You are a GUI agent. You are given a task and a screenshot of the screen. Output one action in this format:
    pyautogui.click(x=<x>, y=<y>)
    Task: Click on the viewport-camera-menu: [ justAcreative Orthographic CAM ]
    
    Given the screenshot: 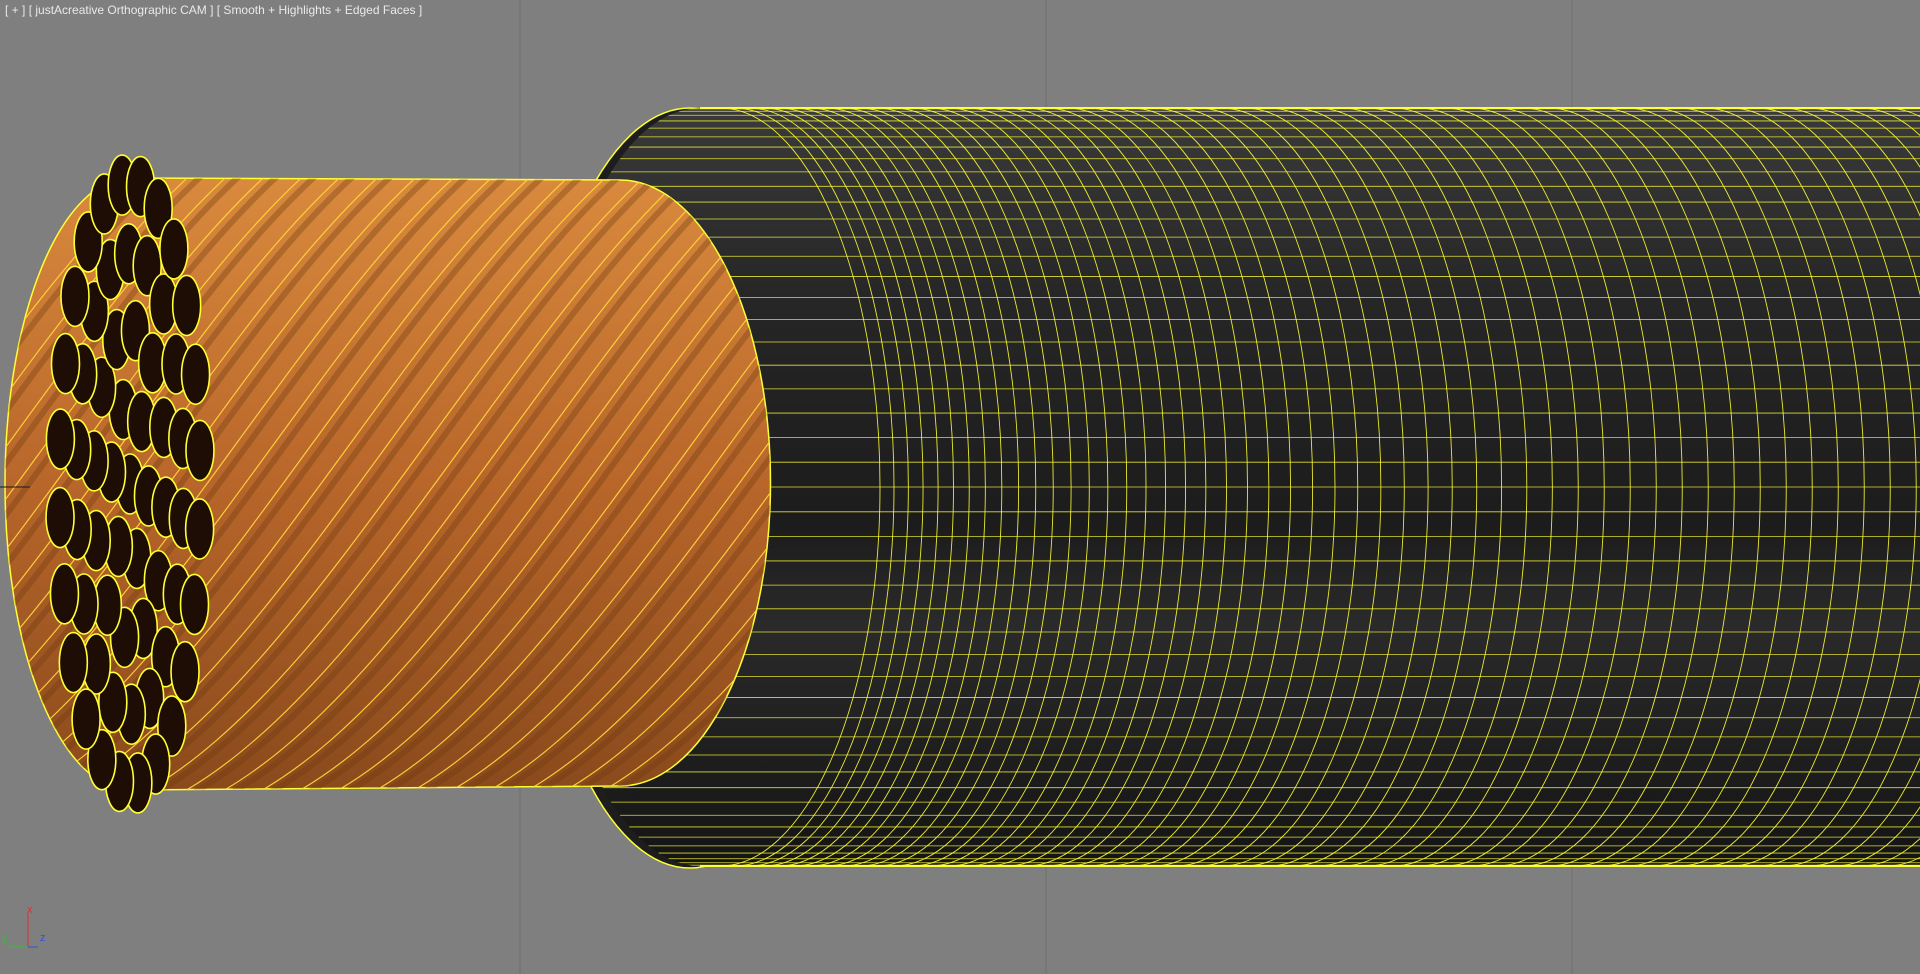 What is the action you would take?
    pyautogui.click(x=121, y=10)
    